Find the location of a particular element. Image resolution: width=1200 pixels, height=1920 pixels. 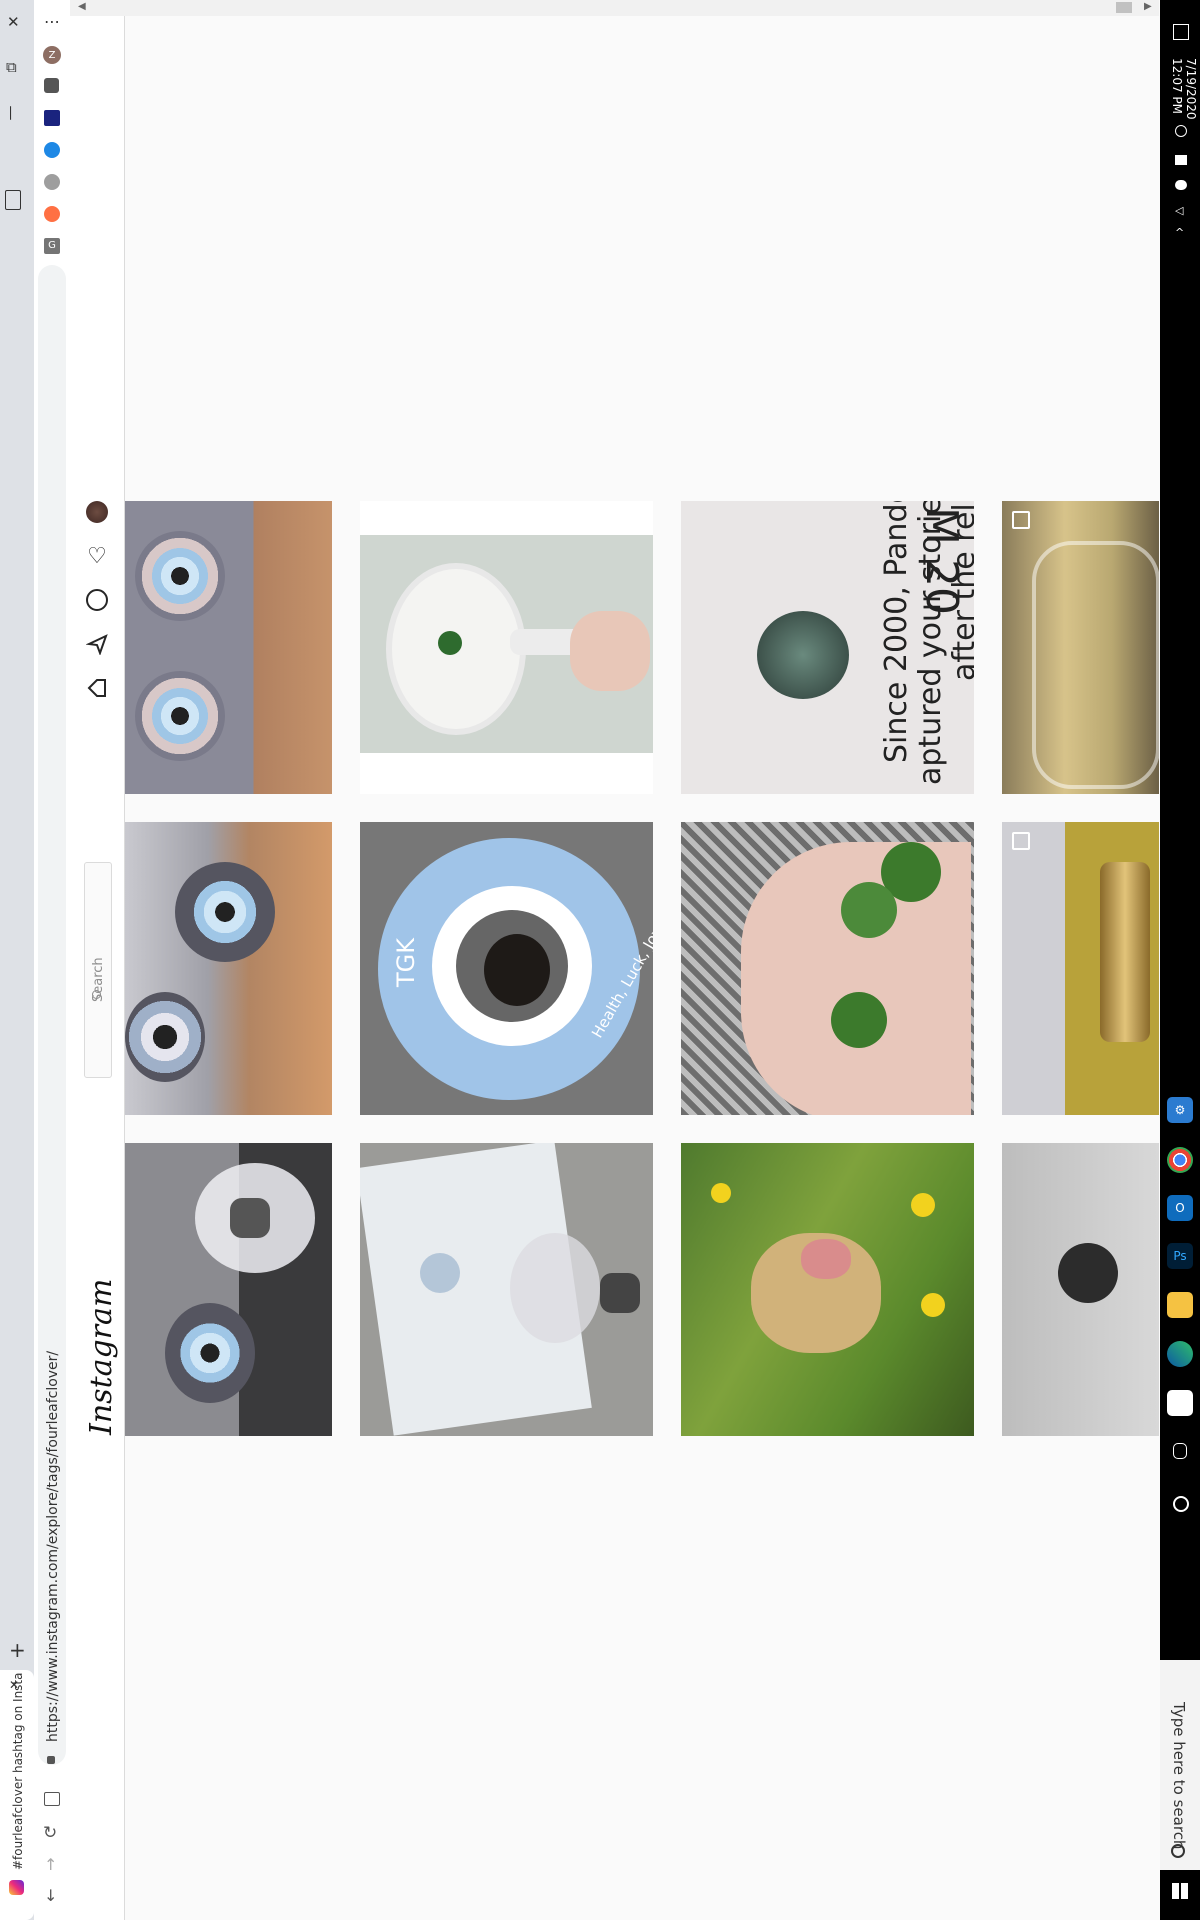

profile-avatar-ig is located at coordinates (97, 512).